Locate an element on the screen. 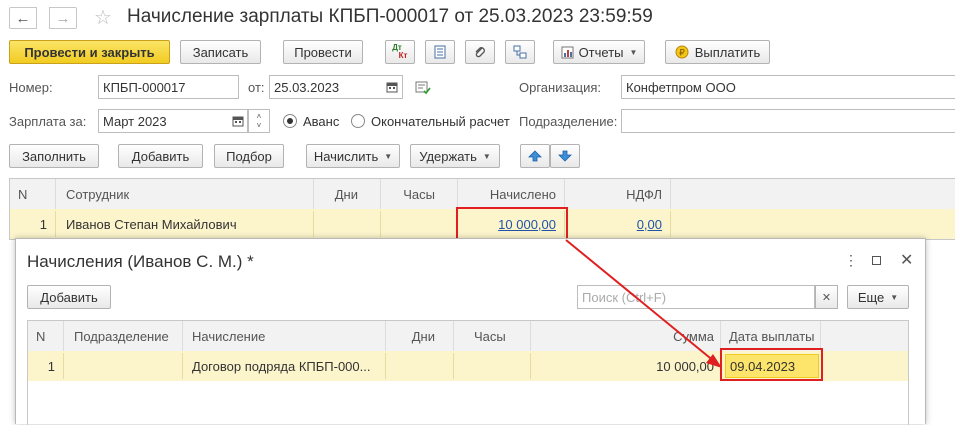 The width and height of the screenshot is (955, 425). annotation-arrow is located at coordinates (643, 303).